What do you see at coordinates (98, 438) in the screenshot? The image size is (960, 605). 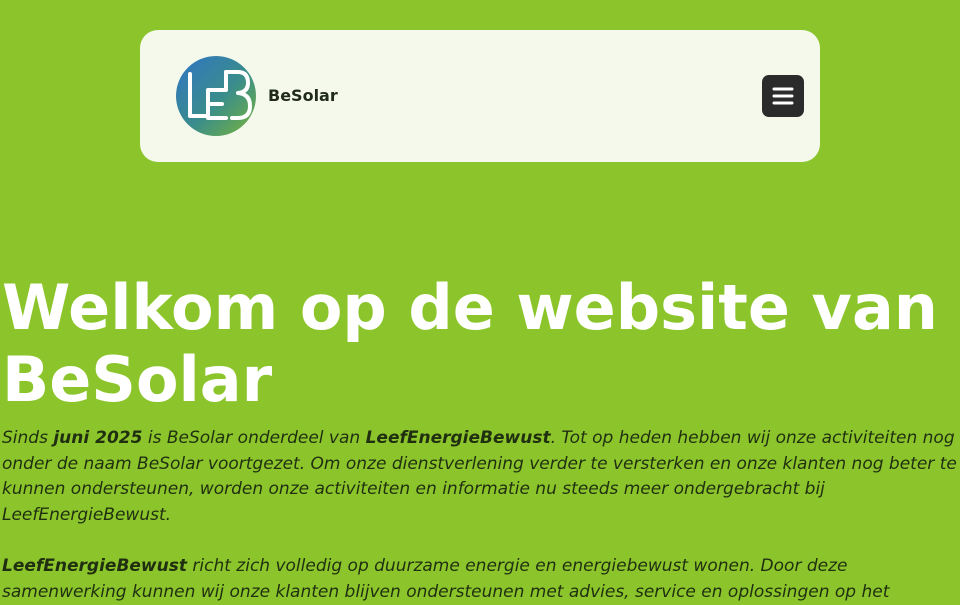 I see `intro-date: juni 2025` at bounding box center [98, 438].